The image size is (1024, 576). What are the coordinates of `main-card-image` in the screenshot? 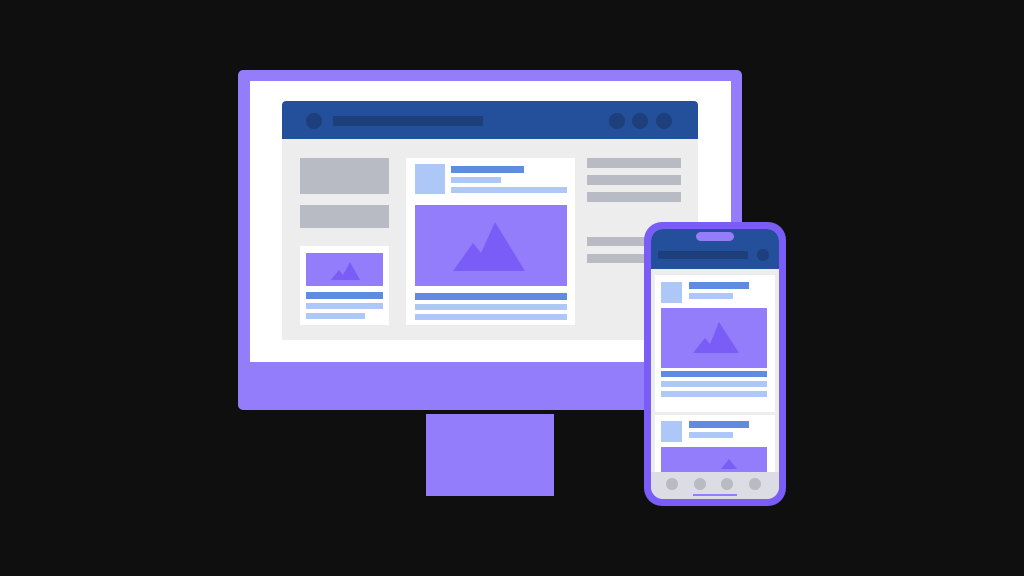 It's located at (491, 245).